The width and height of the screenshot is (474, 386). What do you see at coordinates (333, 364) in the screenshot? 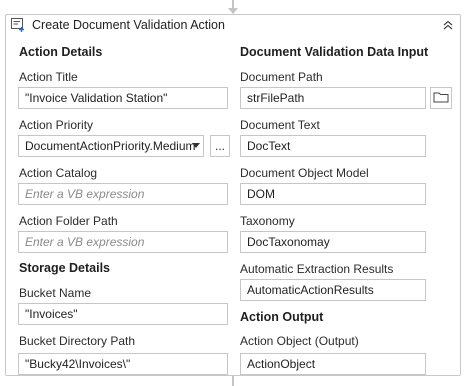
I see `action-object-input: ActionObject` at bounding box center [333, 364].